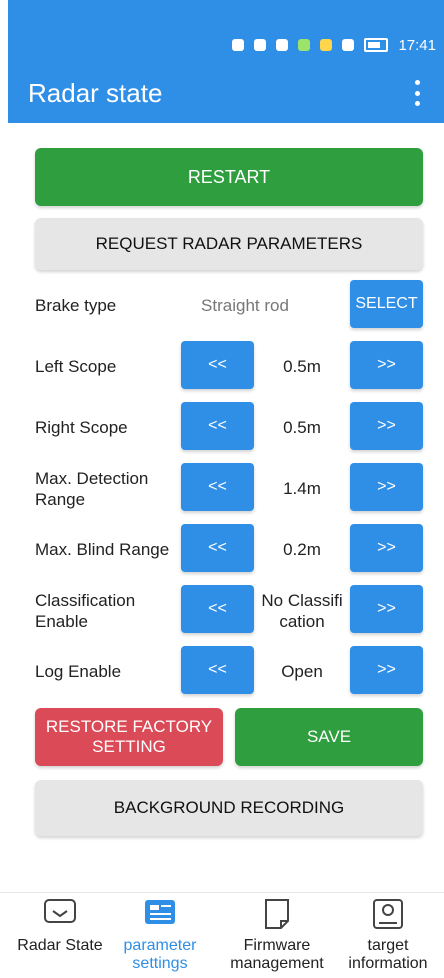 This screenshot has width=444, height=978. Describe the element at coordinates (282, 45) in the screenshot. I see `wifi-icon` at that location.